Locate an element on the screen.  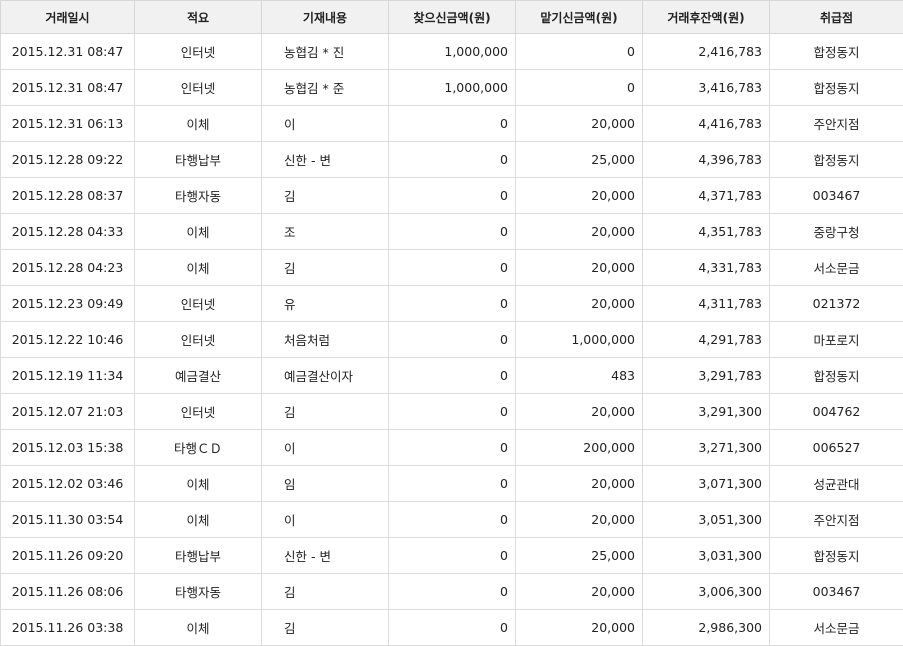
header-description: 기재내용 is located at coordinates (325, 17).